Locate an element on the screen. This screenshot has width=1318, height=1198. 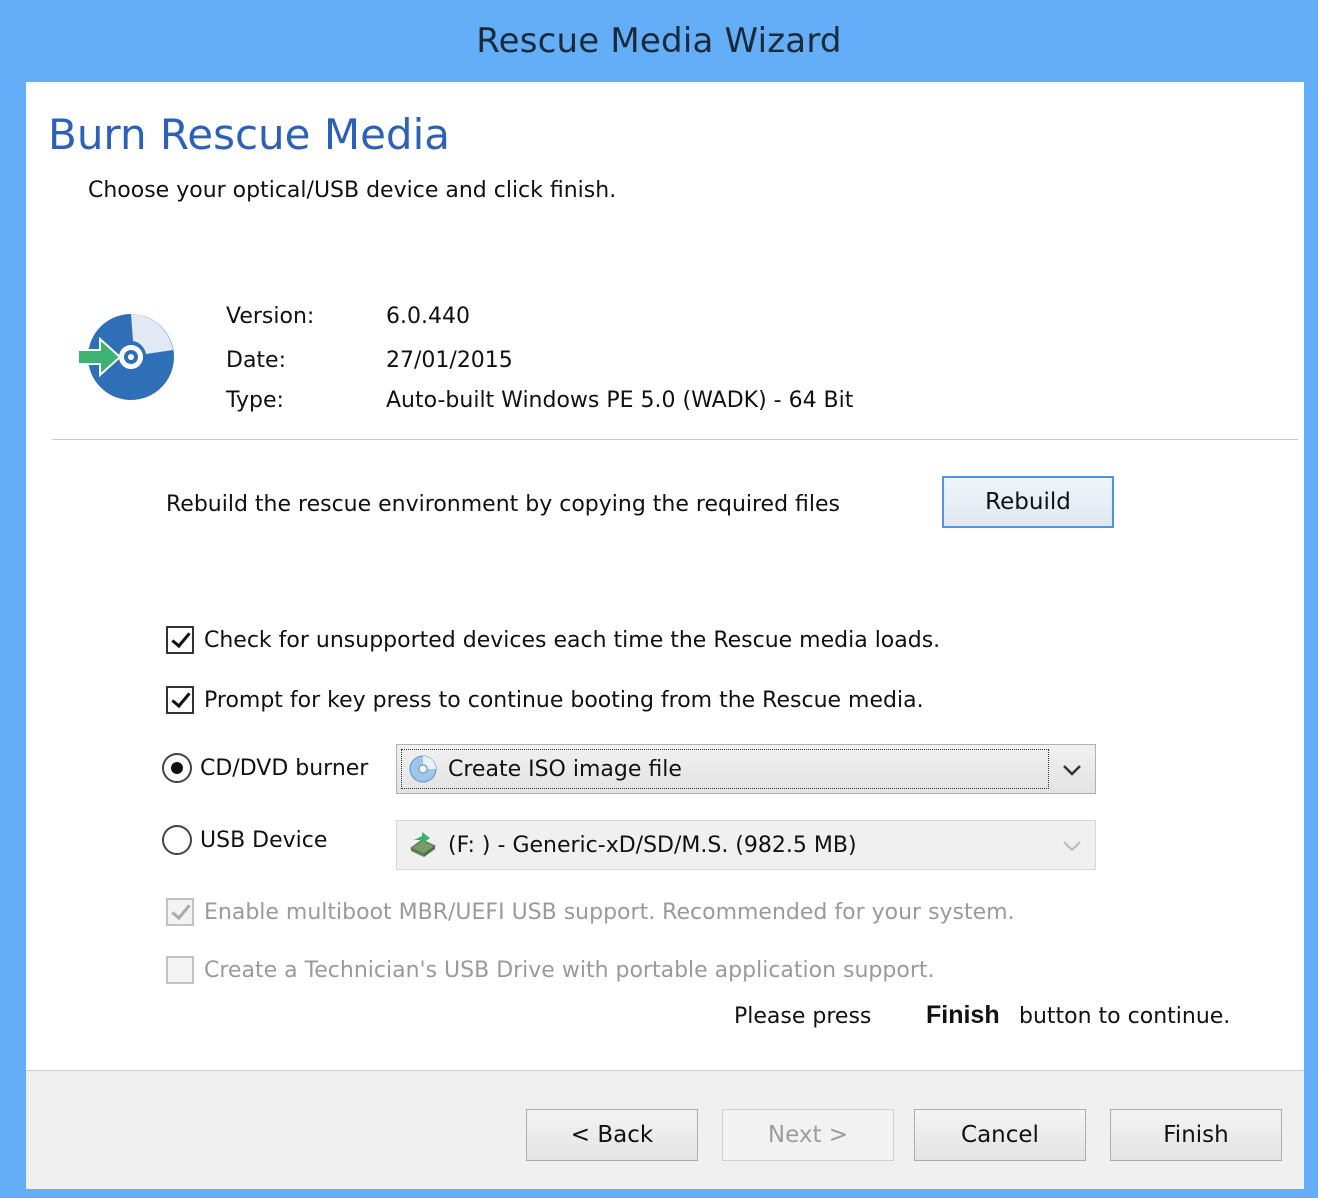
cd-dvd-dropdown: Create ISO image file is located at coordinates (746, 769).